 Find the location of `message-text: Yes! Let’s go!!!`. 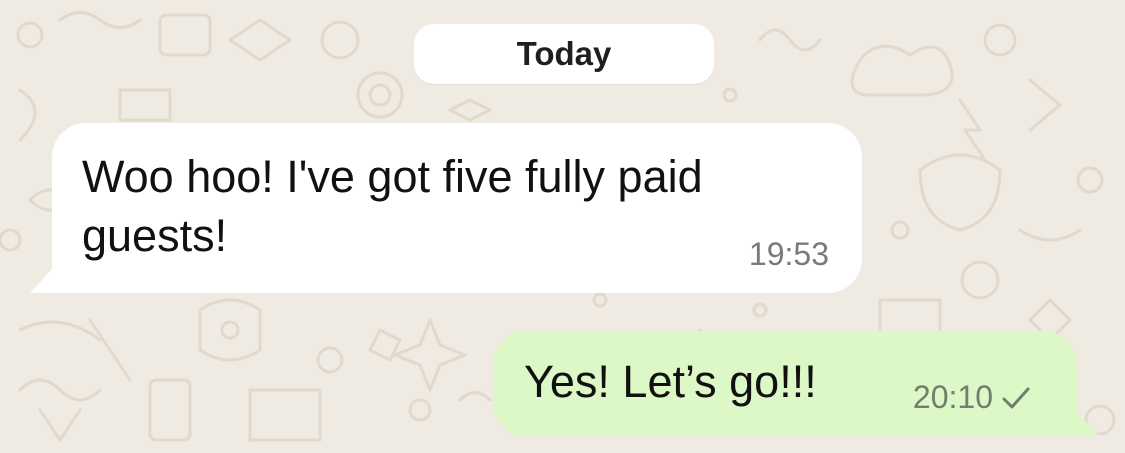

message-text: Yes! Let’s go!!! is located at coordinates (670, 381).